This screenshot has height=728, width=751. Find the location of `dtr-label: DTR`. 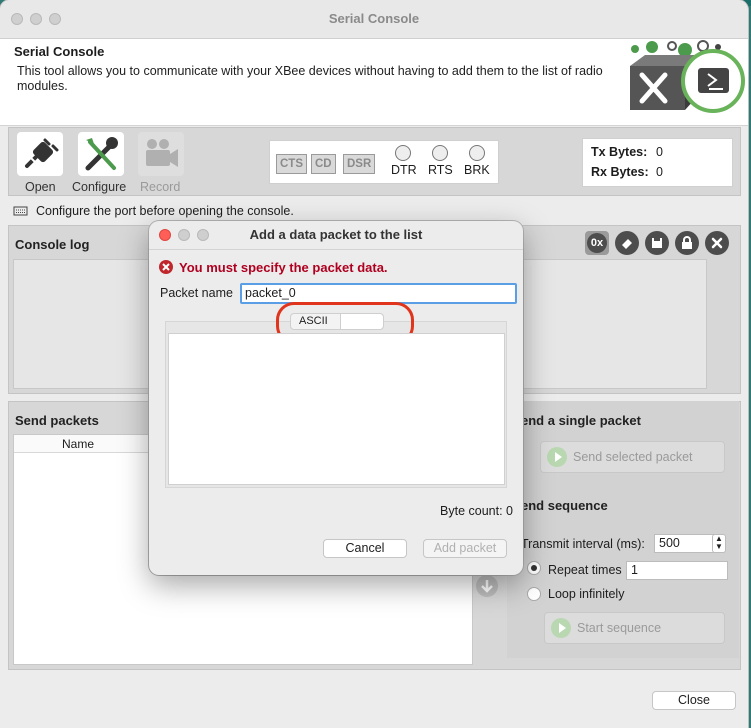

dtr-label: DTR is located at coordinates (404, 170).